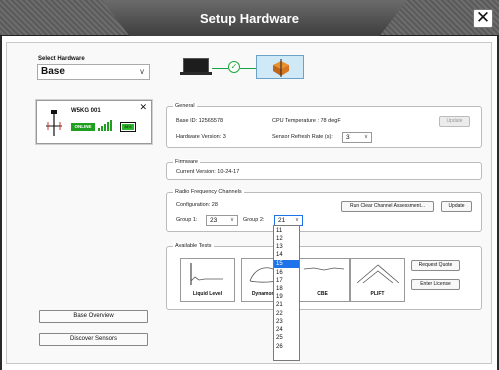 The image size is (499, 370). What do you see at coordinates (61, 59) in the screenshot?
I see `select-hardware-label: Select Hardware` at bounding box center [61, 59].